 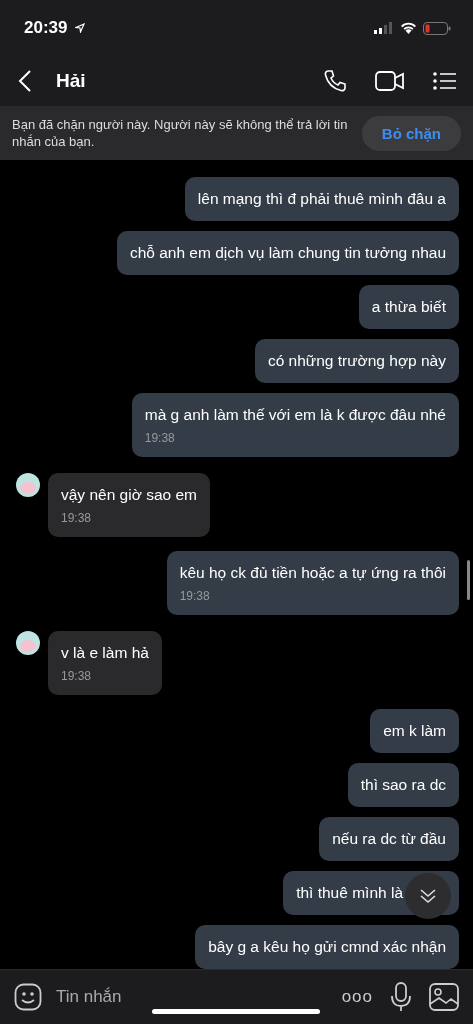 I want to click on location-arrow-icon, so click(x=80, y=28).